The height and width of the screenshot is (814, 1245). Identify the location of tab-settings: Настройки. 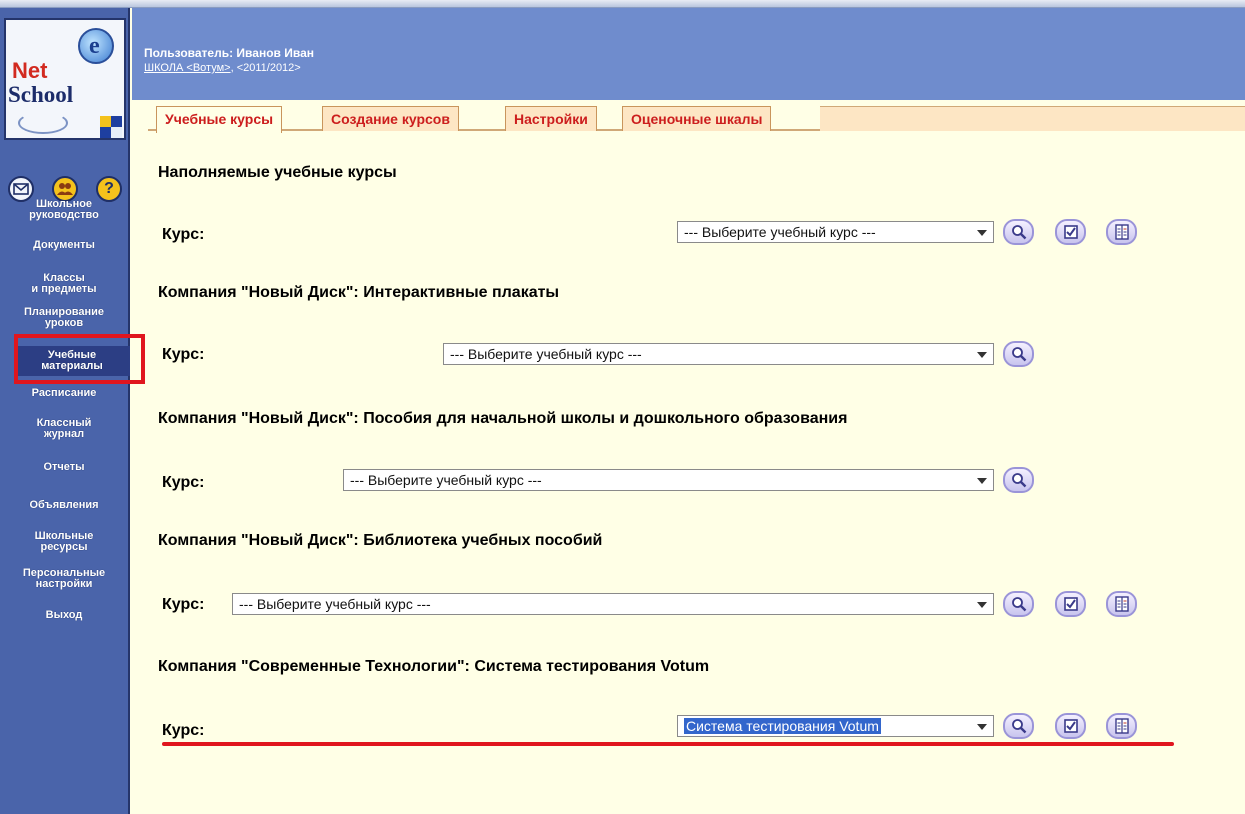
(551, 118).